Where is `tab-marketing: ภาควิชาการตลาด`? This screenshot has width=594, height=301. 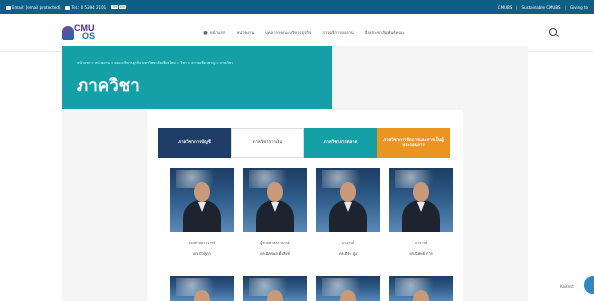
tab-marketing: ภาควิชาการตลาด is located at coordinates (340, 143).